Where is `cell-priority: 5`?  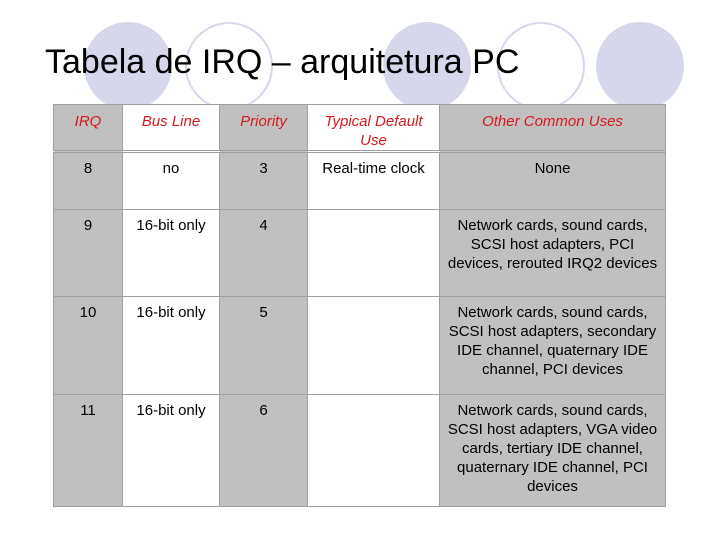
cell-priority: 5 is located at coordinates (263, 345).